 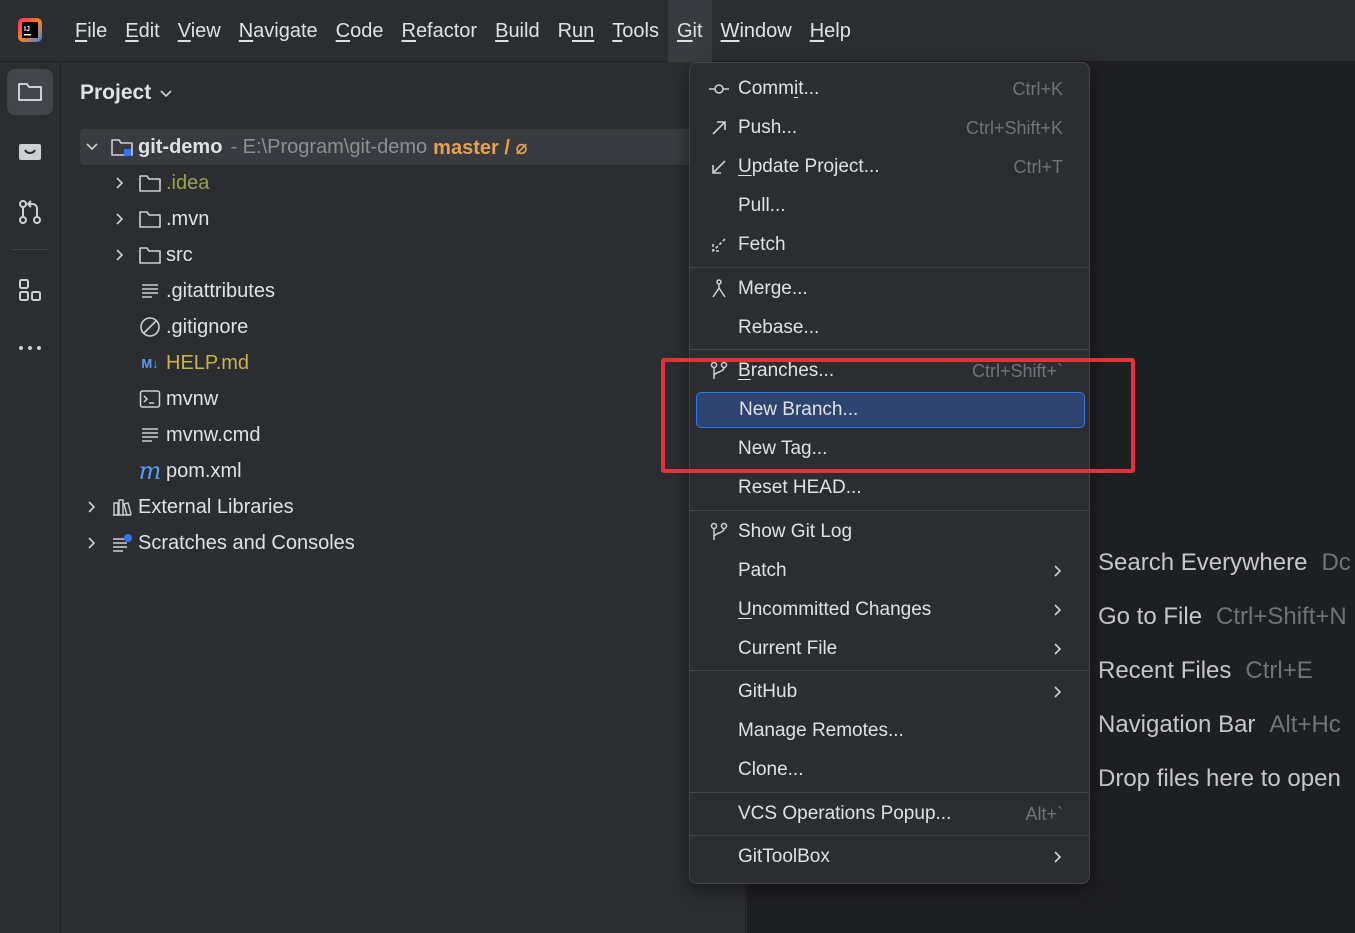 I want to click on tree-item-help-md: M↓ HELP.md, so click(x=193, y=363).